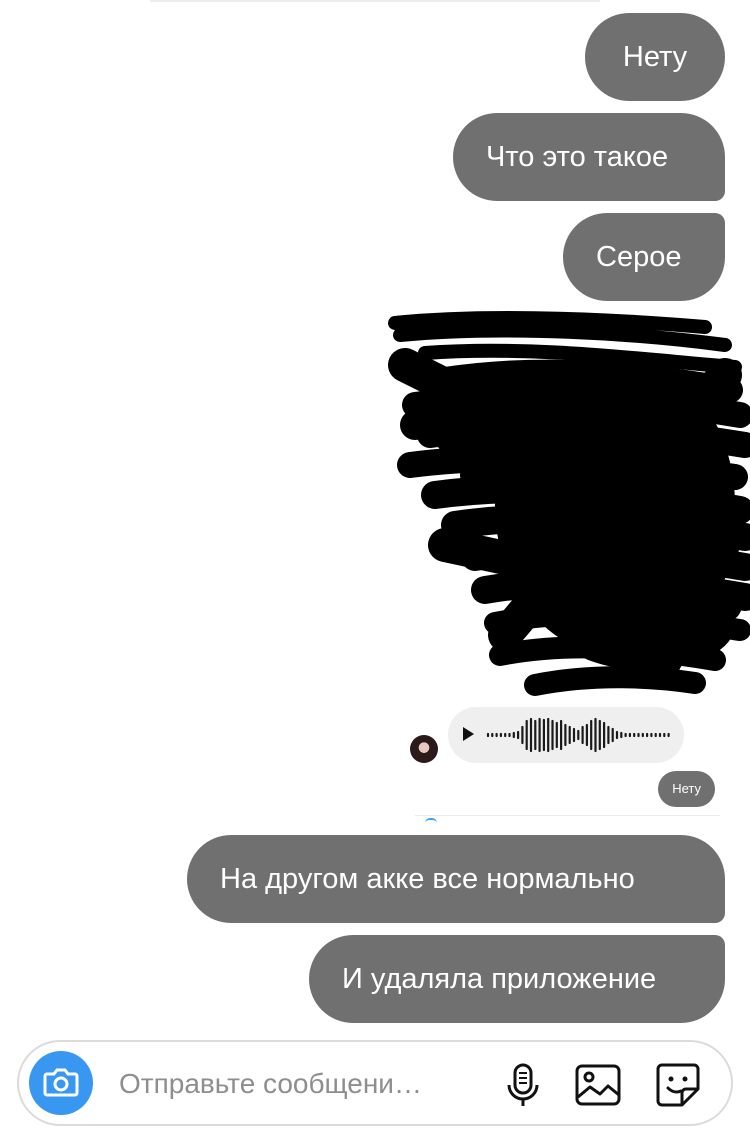  I want to click on message-bubble: Нету, so click(655, 57).